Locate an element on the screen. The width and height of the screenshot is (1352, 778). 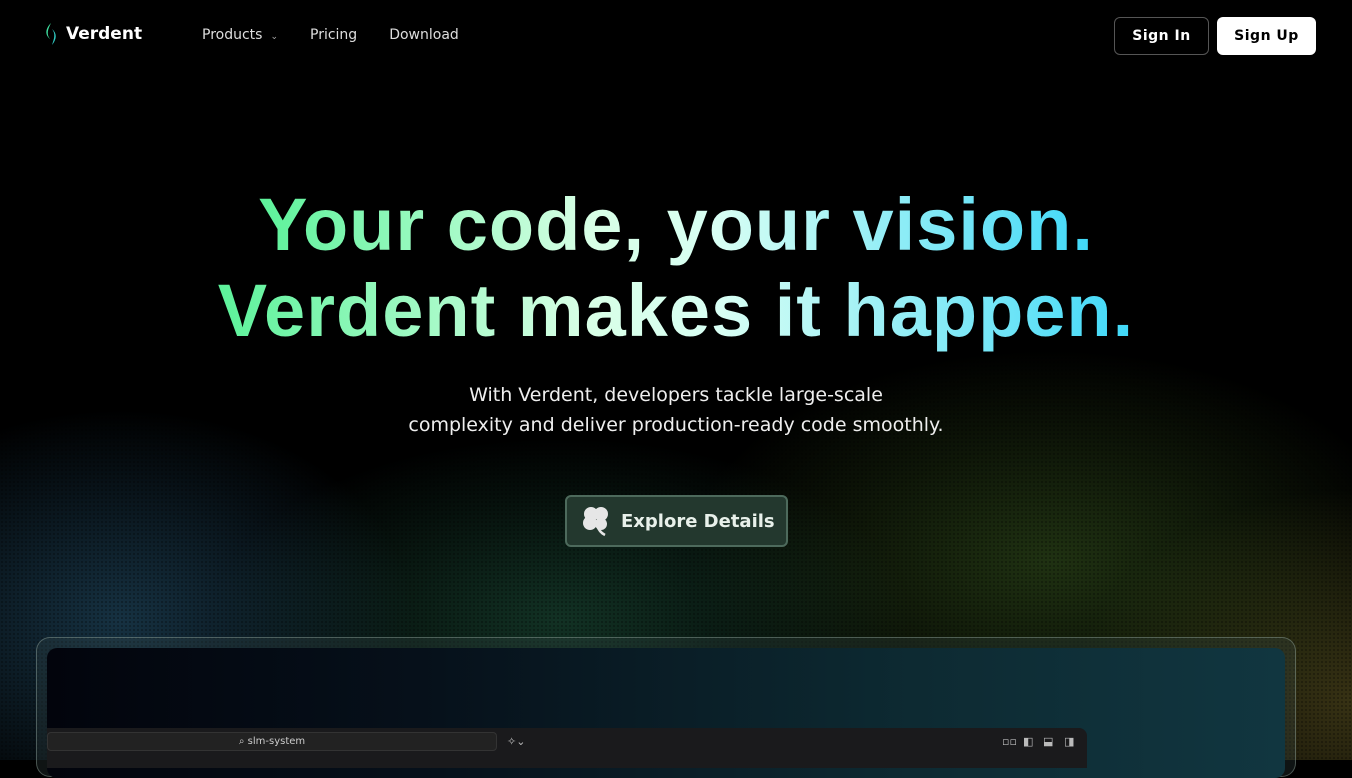
logo: Verdent is located at coordinates (92, 34).